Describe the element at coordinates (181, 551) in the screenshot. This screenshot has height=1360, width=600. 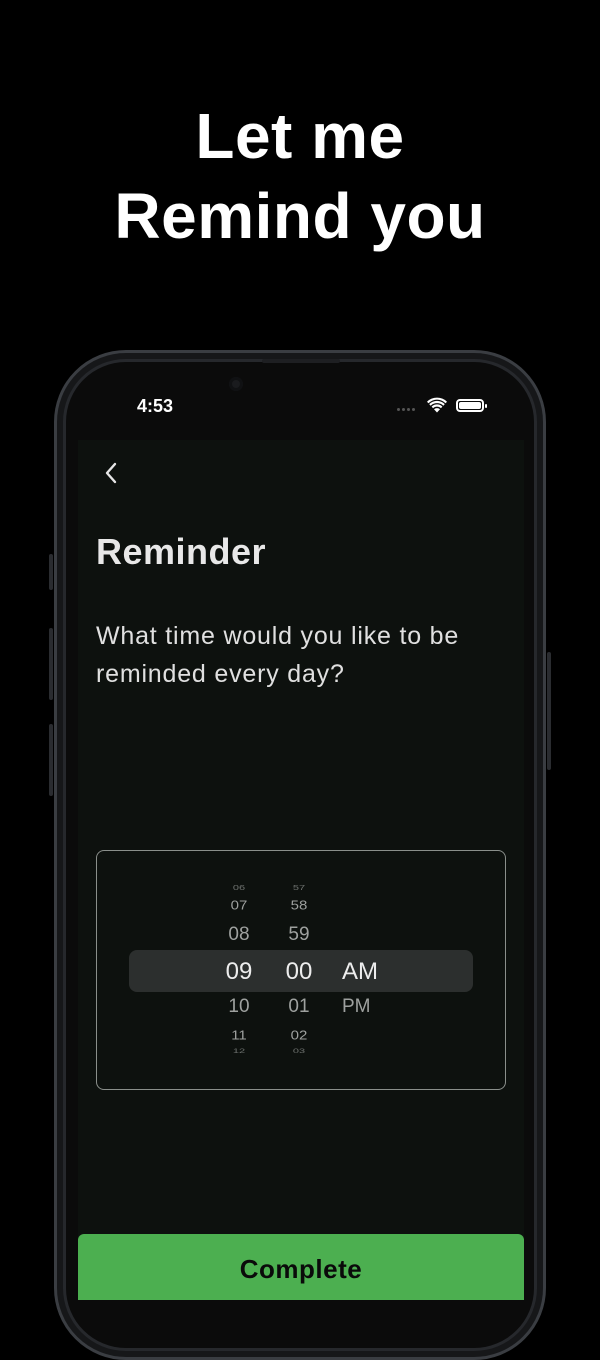
I see `page-title: Reminder` at that location.